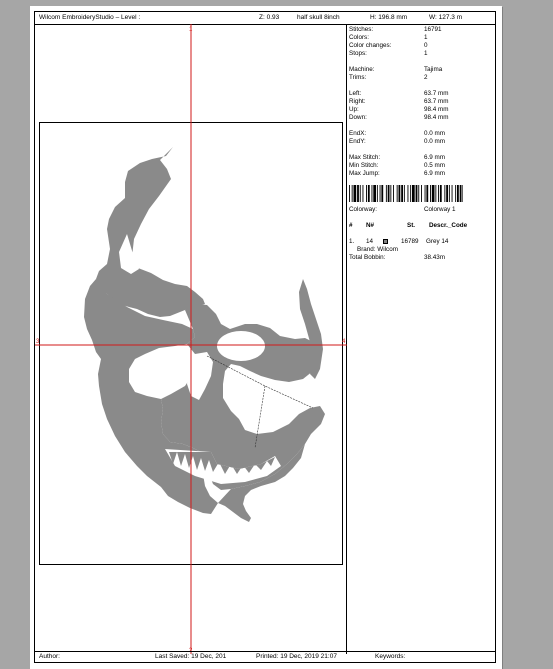 The height and width of the screenshot is (669, 553). What do you see at coordinates (448, 225) in the screenshot?
I see `color-table-col-description: Descr._Code` at bounding box center [448, 225].